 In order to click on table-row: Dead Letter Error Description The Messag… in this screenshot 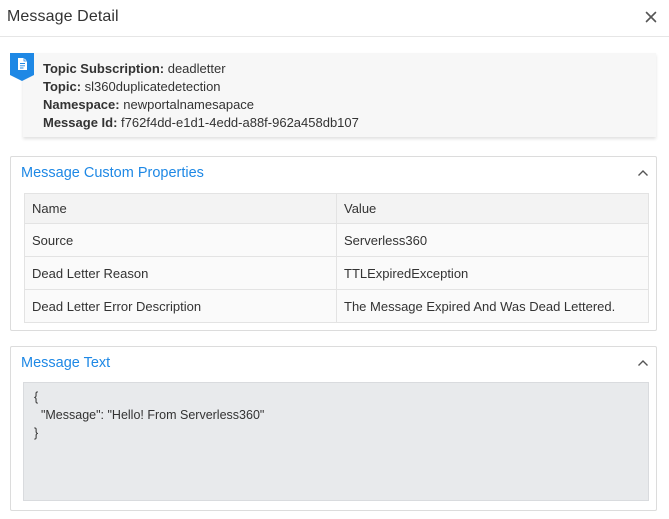, I will do `click(336, 306)`.